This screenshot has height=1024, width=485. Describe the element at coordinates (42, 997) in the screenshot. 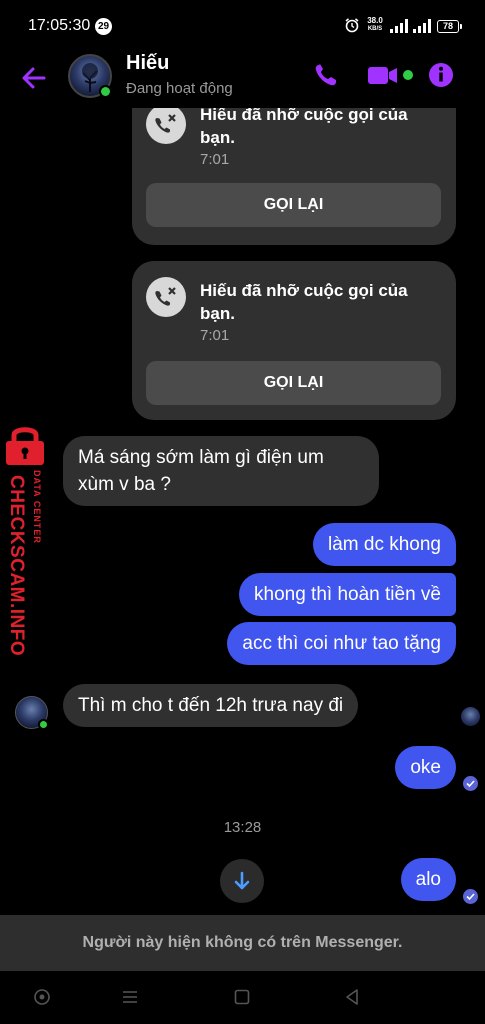

I see `assistant-icon` at that location.